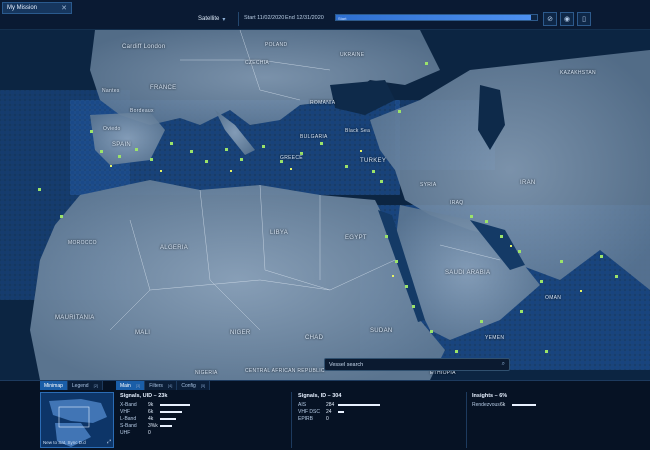 The width and height of the screenshot is (650, 450). Describe the element at coordinates (142, 111) in the screenshot. I see `map-label: Bordeaux` at that location.